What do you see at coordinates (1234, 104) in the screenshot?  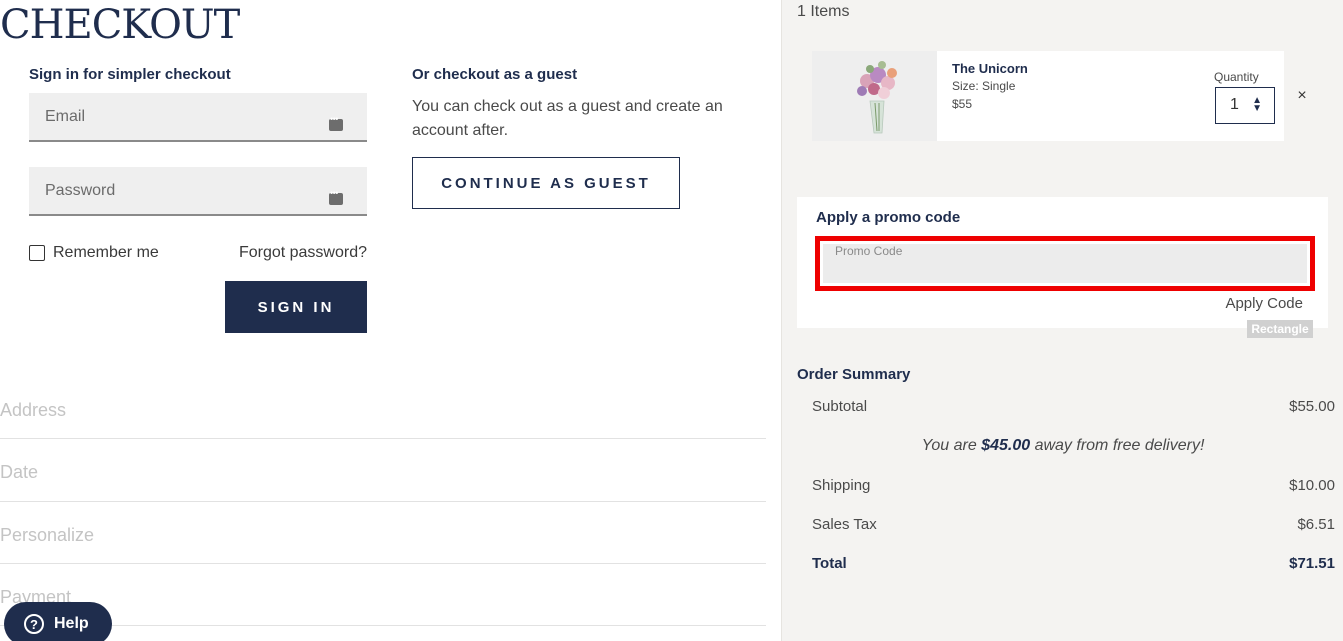 I see `quantity-value: 1` at bounding box center [1234, 104].